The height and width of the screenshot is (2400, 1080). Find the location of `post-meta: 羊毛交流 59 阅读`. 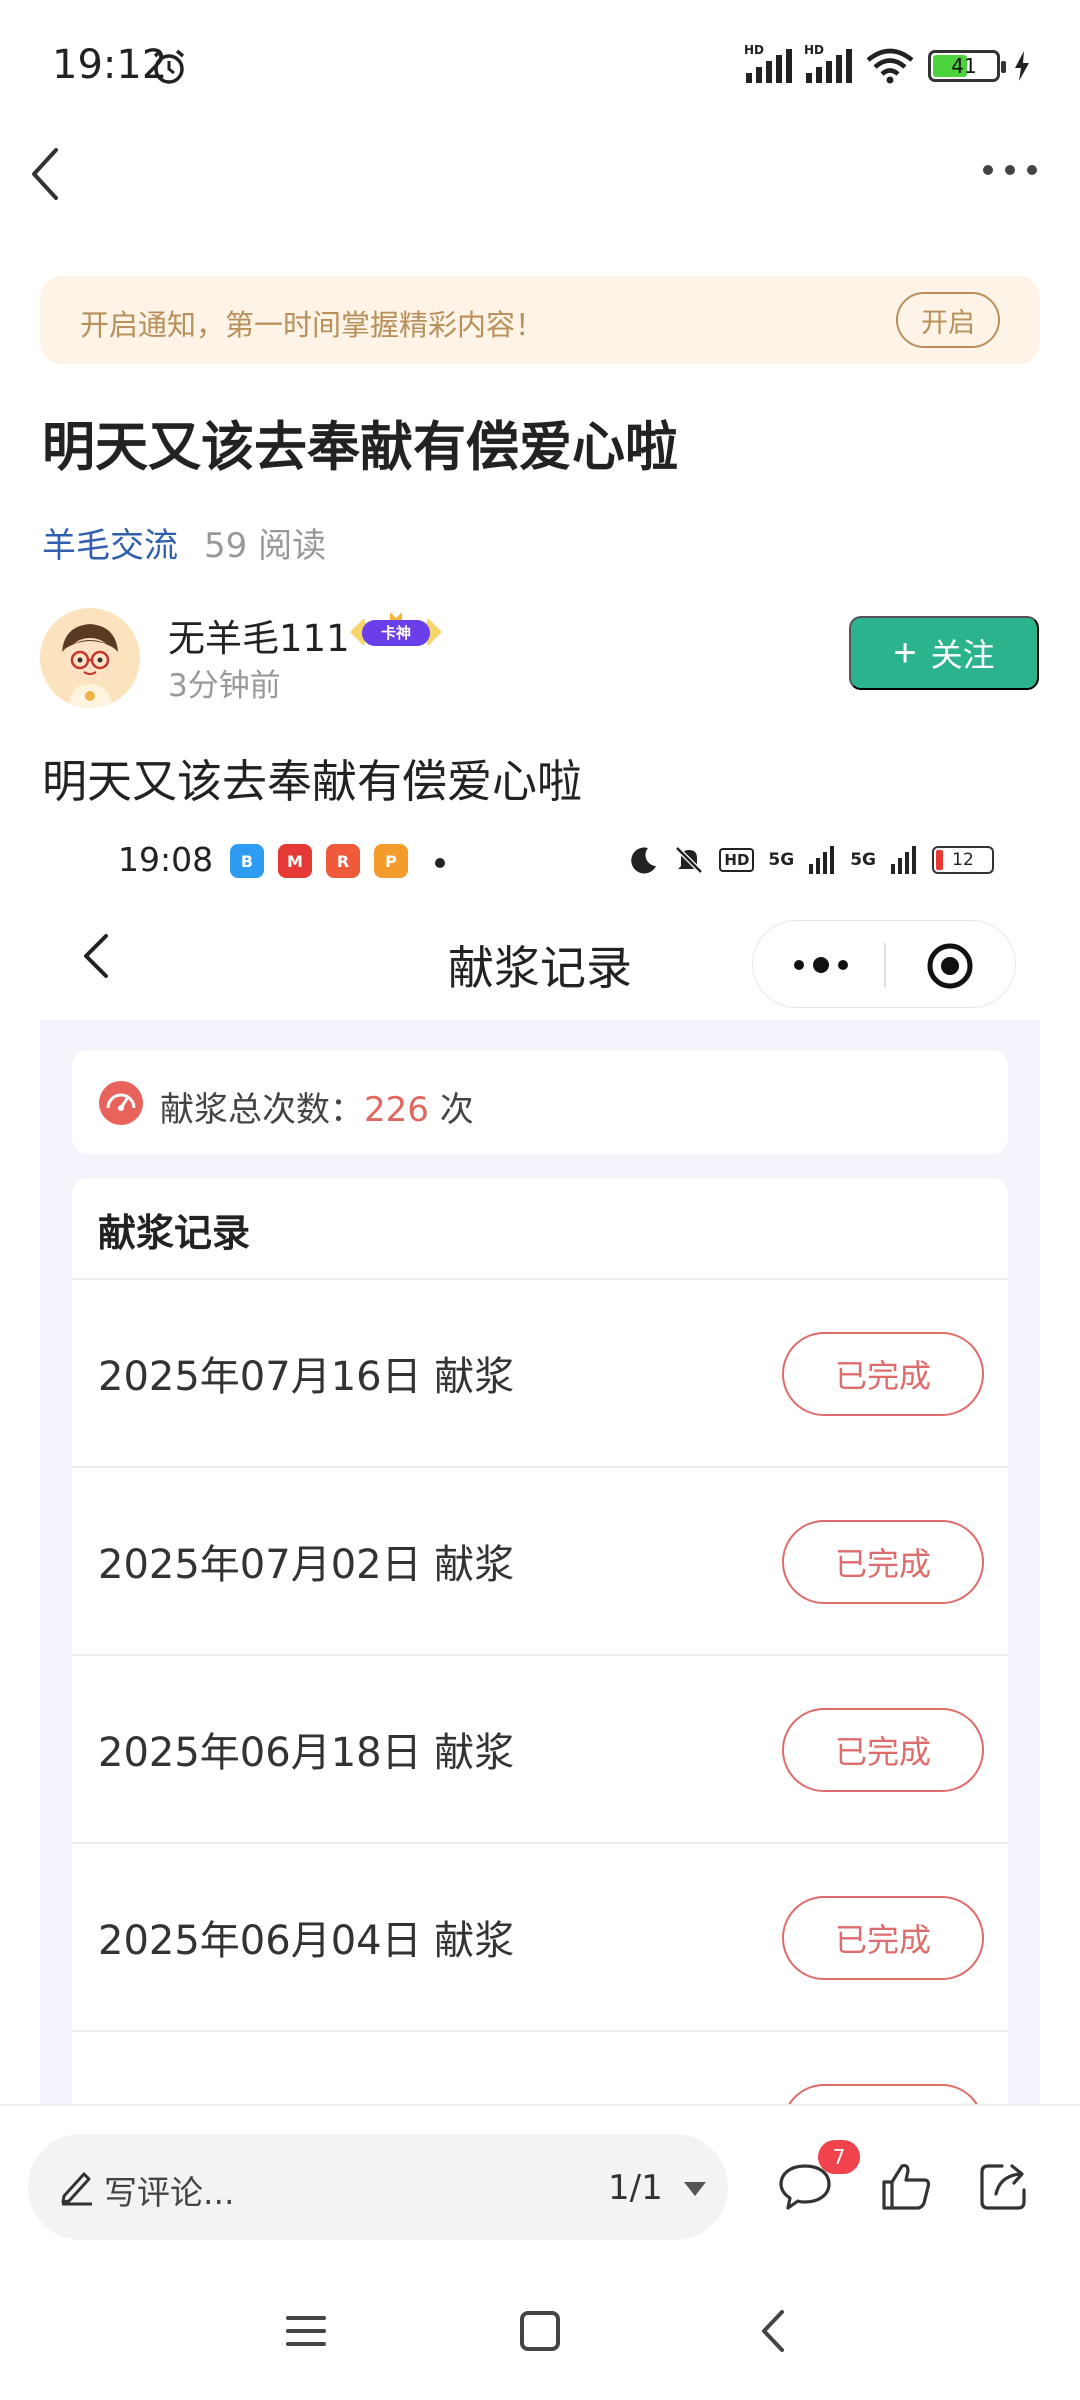

post-meta: 羊毛交流 59 阅读 is located at coordinates (184, 542).